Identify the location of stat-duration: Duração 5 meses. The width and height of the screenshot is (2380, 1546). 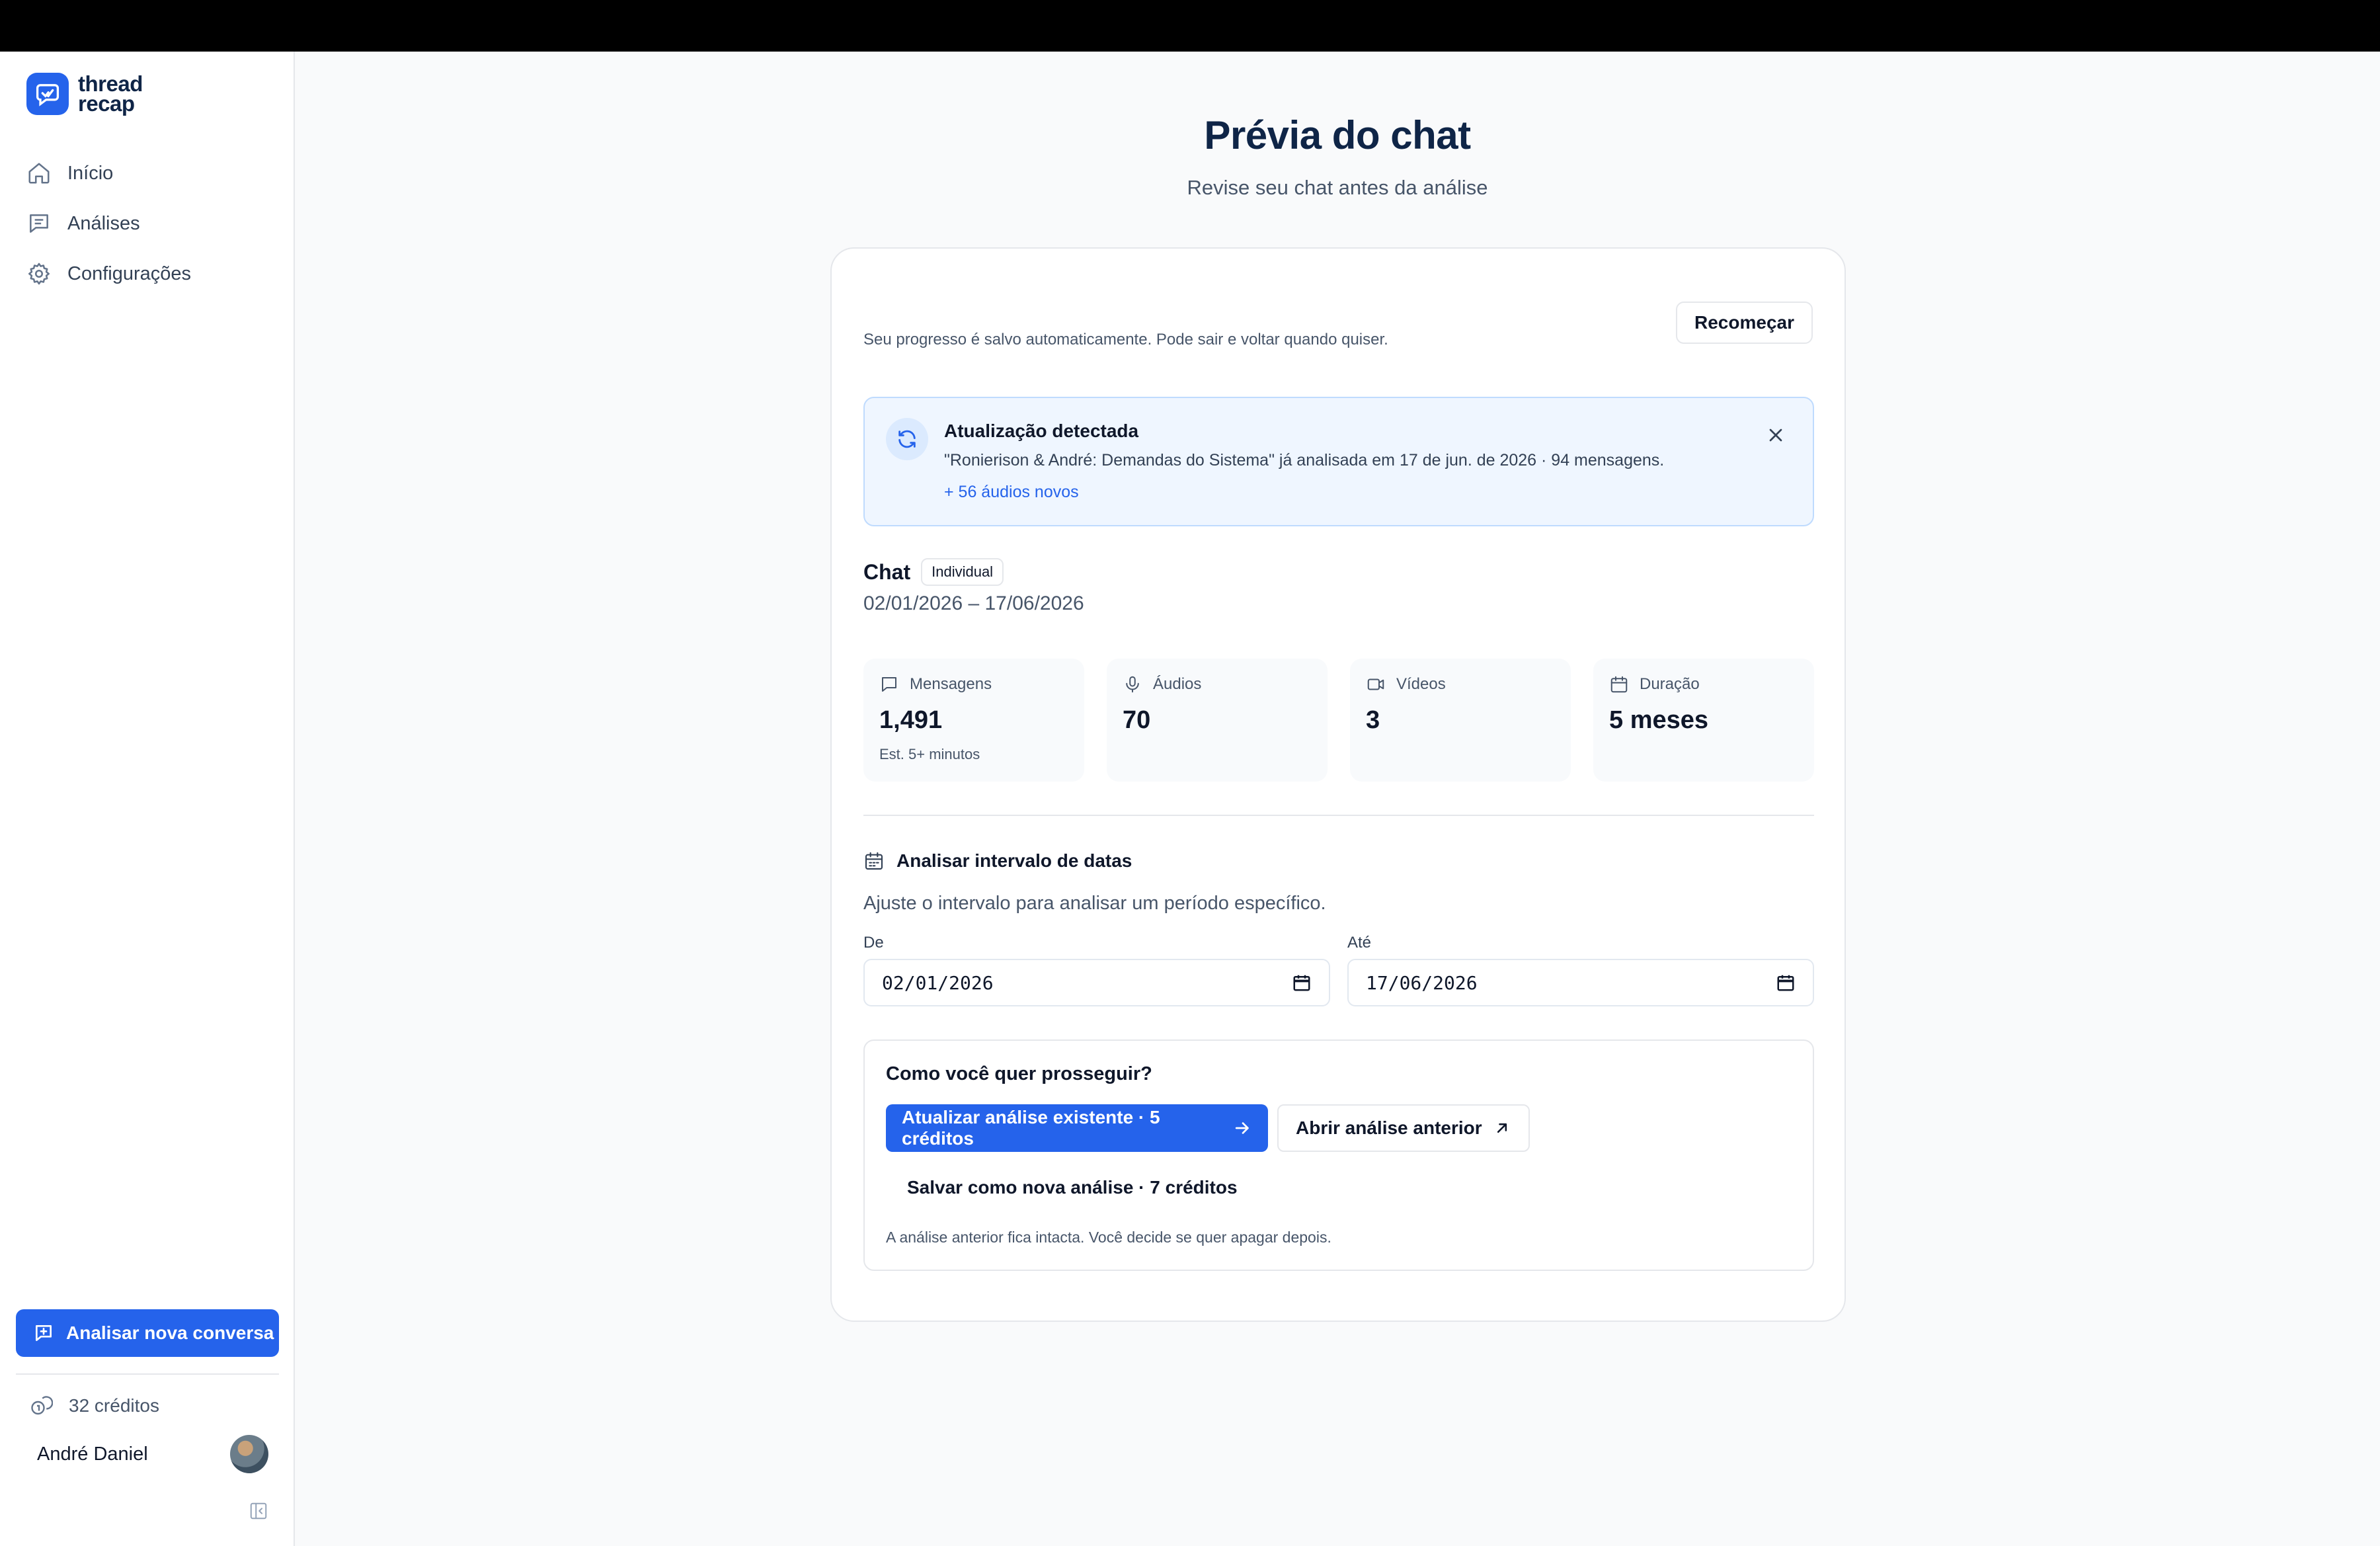
(1703, 720).